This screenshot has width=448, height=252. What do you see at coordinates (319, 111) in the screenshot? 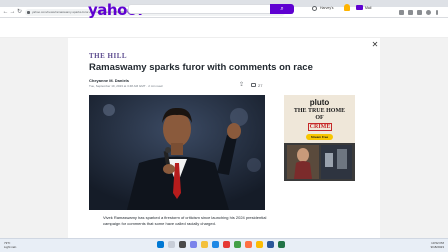
I see `ad-tagline: THE TRUE HOME` at bounding box center [319, 111].